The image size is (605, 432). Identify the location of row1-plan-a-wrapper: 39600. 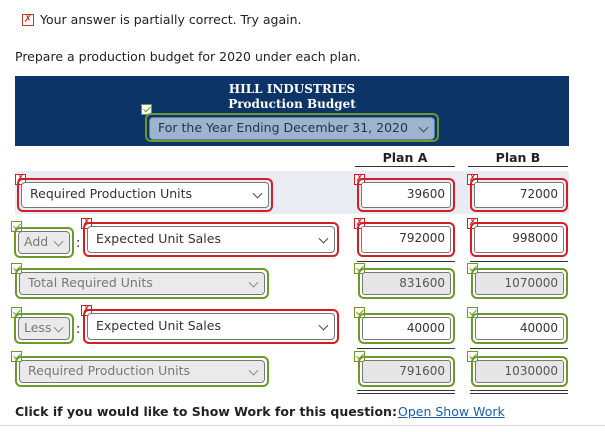
(406, 195).